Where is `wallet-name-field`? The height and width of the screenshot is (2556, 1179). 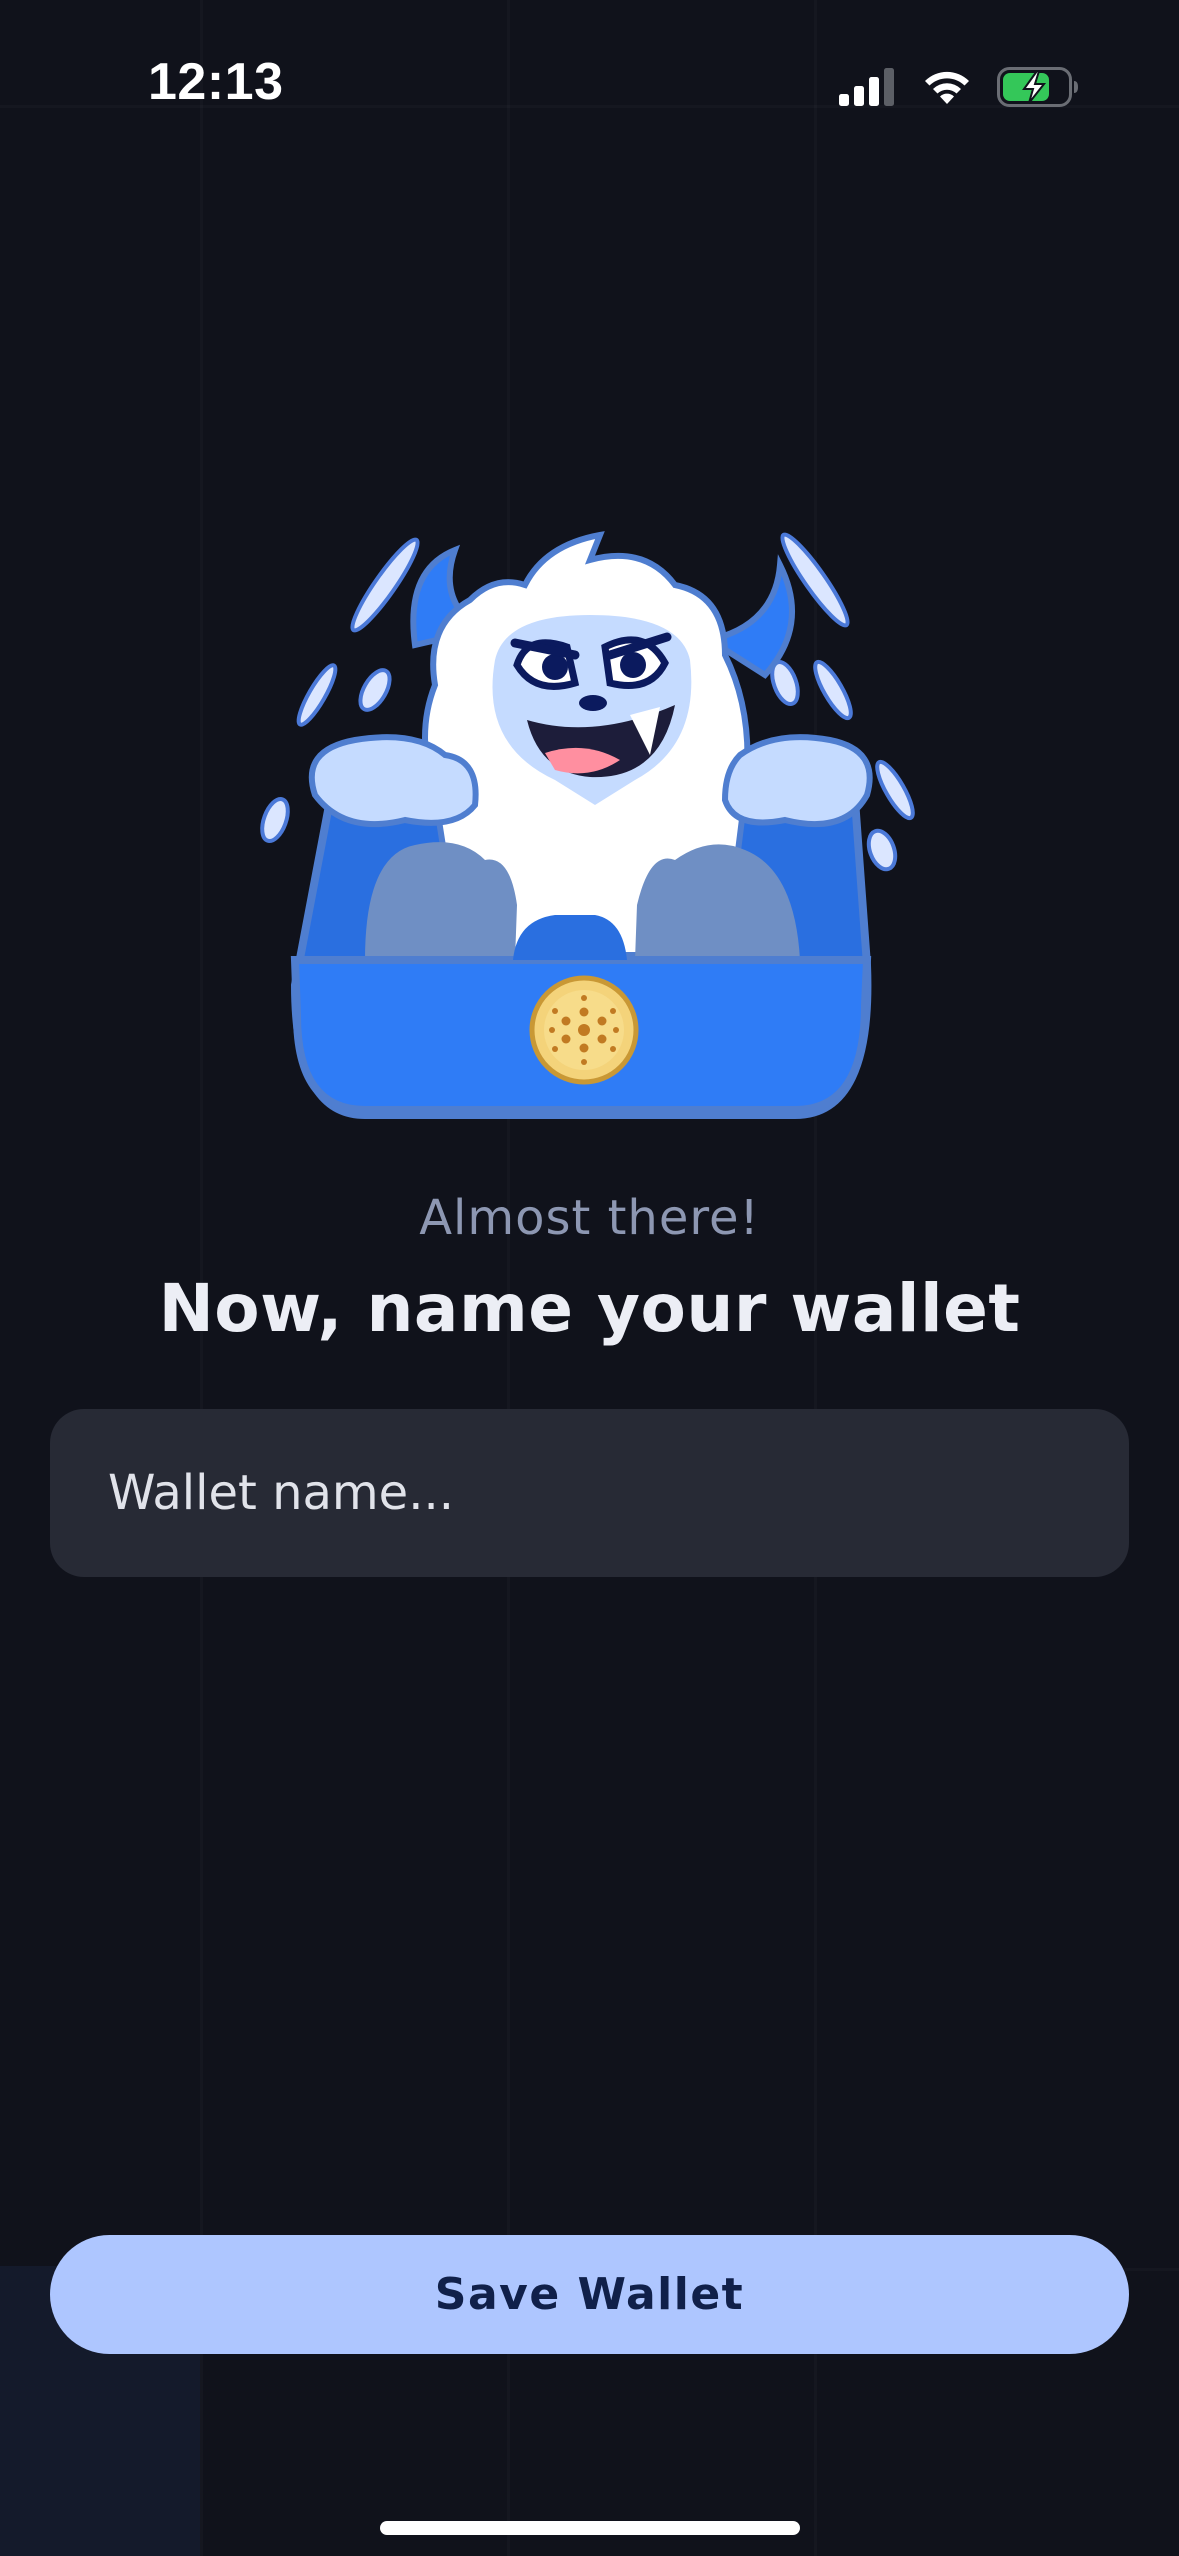 wallet-name-field is located at coordinates (589, 1493).